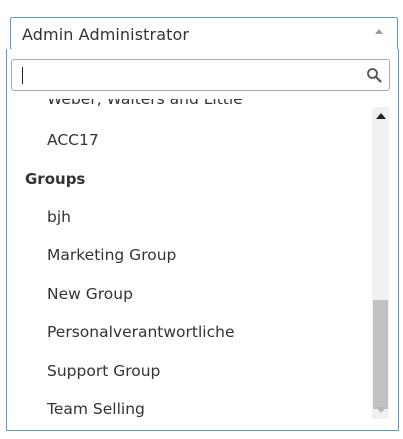 The height and width of the screenshot is (439, 403). What do you see at coordinates (381, 116) in the screenshot?
I see `scroll-up-icon` at bounding box center [381, 116].